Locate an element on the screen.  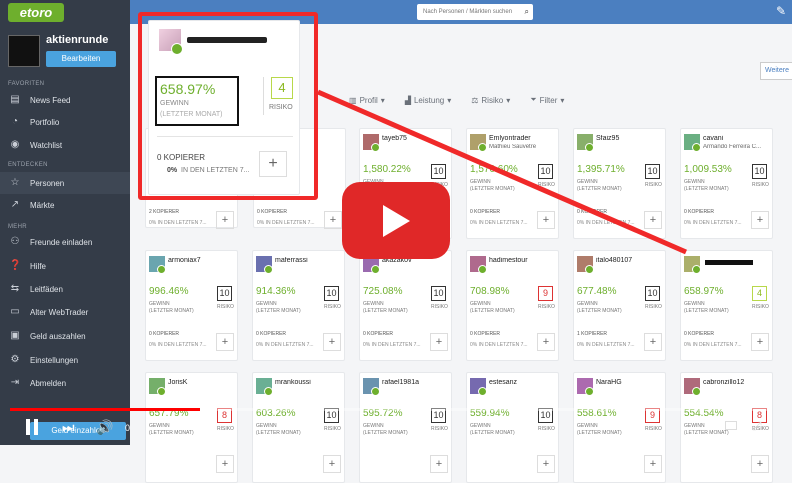
fullscreen-icon: ⤢ is located at coordinates (757, 426).